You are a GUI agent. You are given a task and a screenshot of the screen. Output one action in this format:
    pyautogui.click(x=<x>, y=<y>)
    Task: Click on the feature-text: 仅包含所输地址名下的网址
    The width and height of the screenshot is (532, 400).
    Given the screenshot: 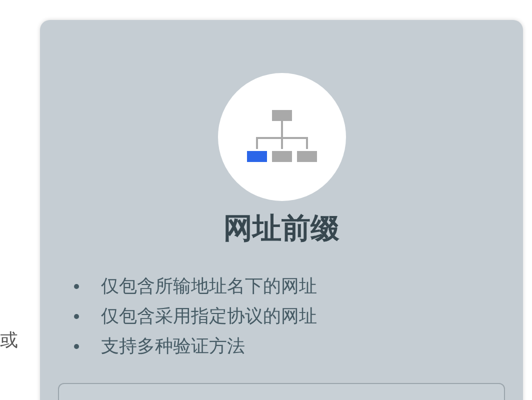 What is the action you would take?
    pyautogui.click(x=209, y=286)
    